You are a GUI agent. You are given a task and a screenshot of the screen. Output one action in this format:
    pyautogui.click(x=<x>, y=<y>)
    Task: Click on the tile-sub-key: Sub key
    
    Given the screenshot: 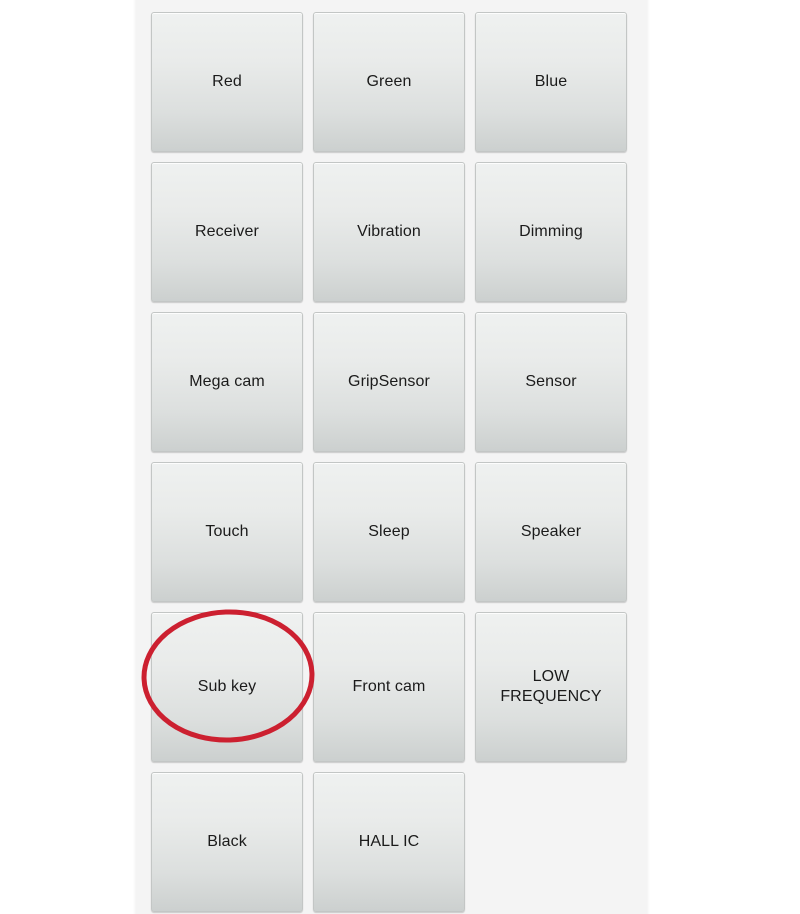 What is the action you would take?
    pyautogui.click(x=227, y=687)
    